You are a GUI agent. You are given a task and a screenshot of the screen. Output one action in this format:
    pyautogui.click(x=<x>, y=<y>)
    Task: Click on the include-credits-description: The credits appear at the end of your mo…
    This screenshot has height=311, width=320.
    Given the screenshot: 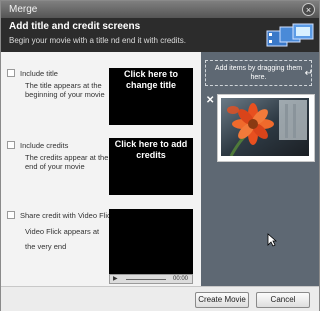 What is the action you would take?
    pyautogui.click(x=67, y=162)
    